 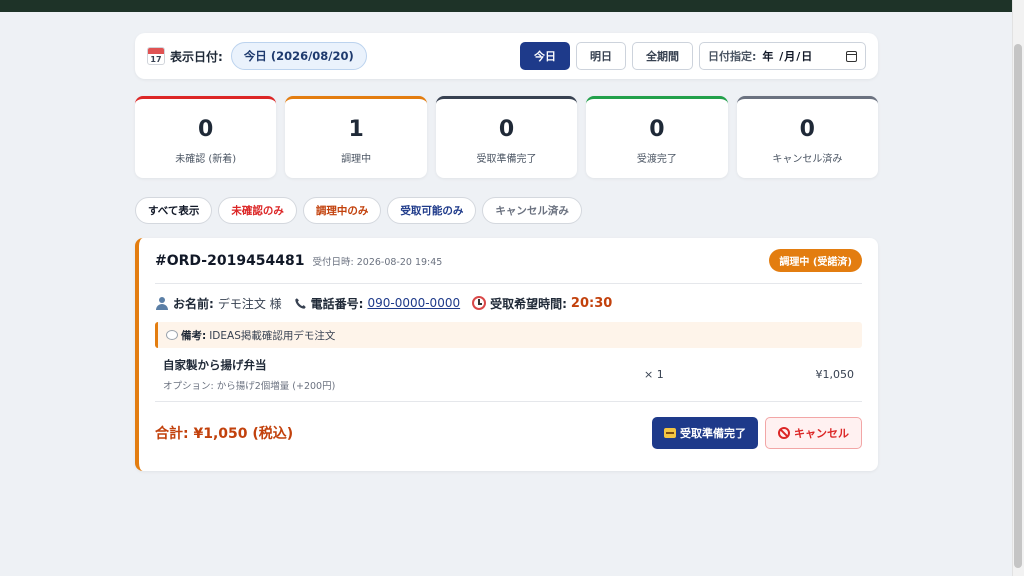 I want to click on stat-ready: 0 受取準備完了, so click(x=506, y=137).